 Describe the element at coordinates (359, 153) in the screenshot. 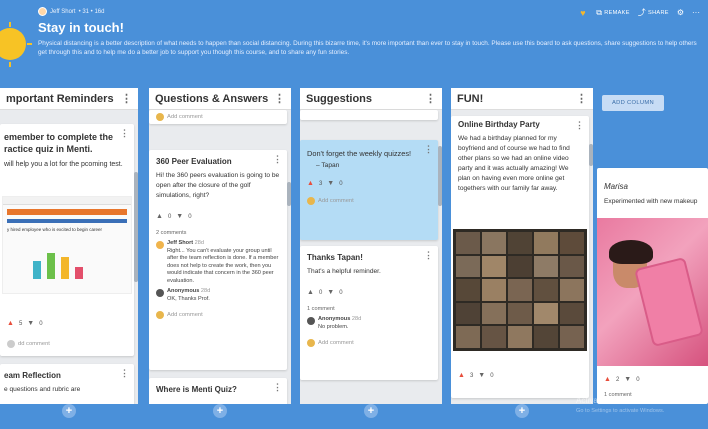

I see `card-title: Don't forget the weekly quizzes!` at that location.